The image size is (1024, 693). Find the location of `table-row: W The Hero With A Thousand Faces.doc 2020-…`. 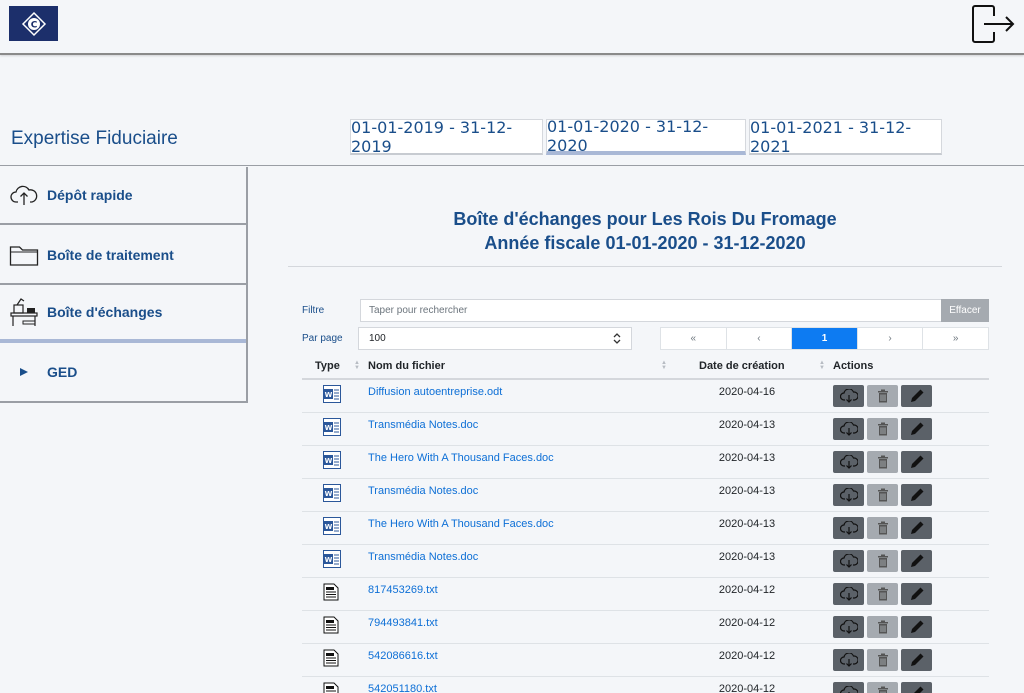

table-row: W The Hero With A Thousand Faces.doc 2020-… is located at coordinates (645, 462).